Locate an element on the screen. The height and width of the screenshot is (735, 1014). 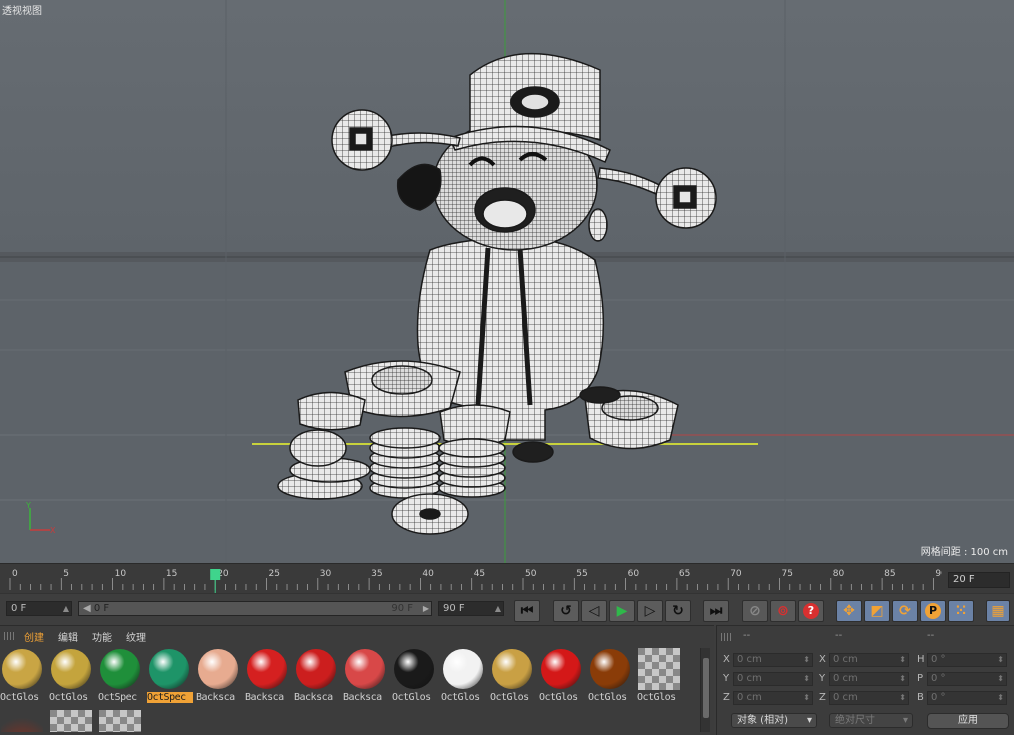
step-forward-button: ↻ is located at coordinates (678, 611).